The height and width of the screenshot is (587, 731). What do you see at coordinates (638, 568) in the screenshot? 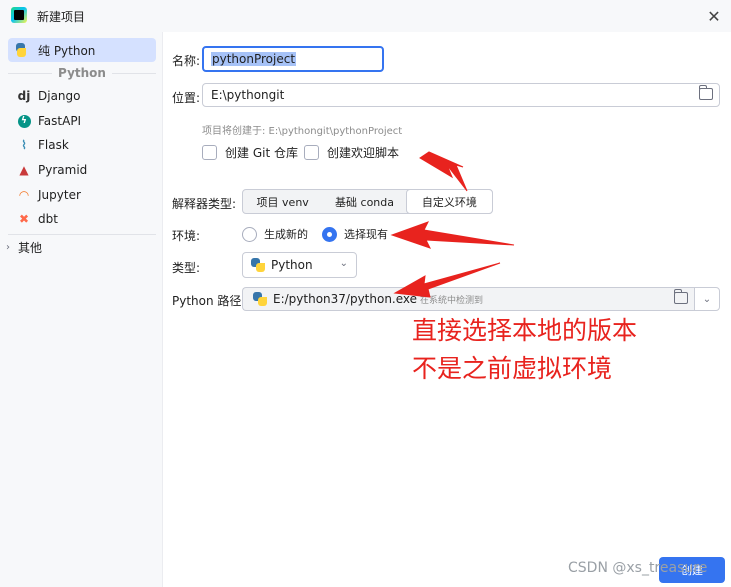
I see `watermark: CSDN @xs_treasure` at bounding box center [638, 568].